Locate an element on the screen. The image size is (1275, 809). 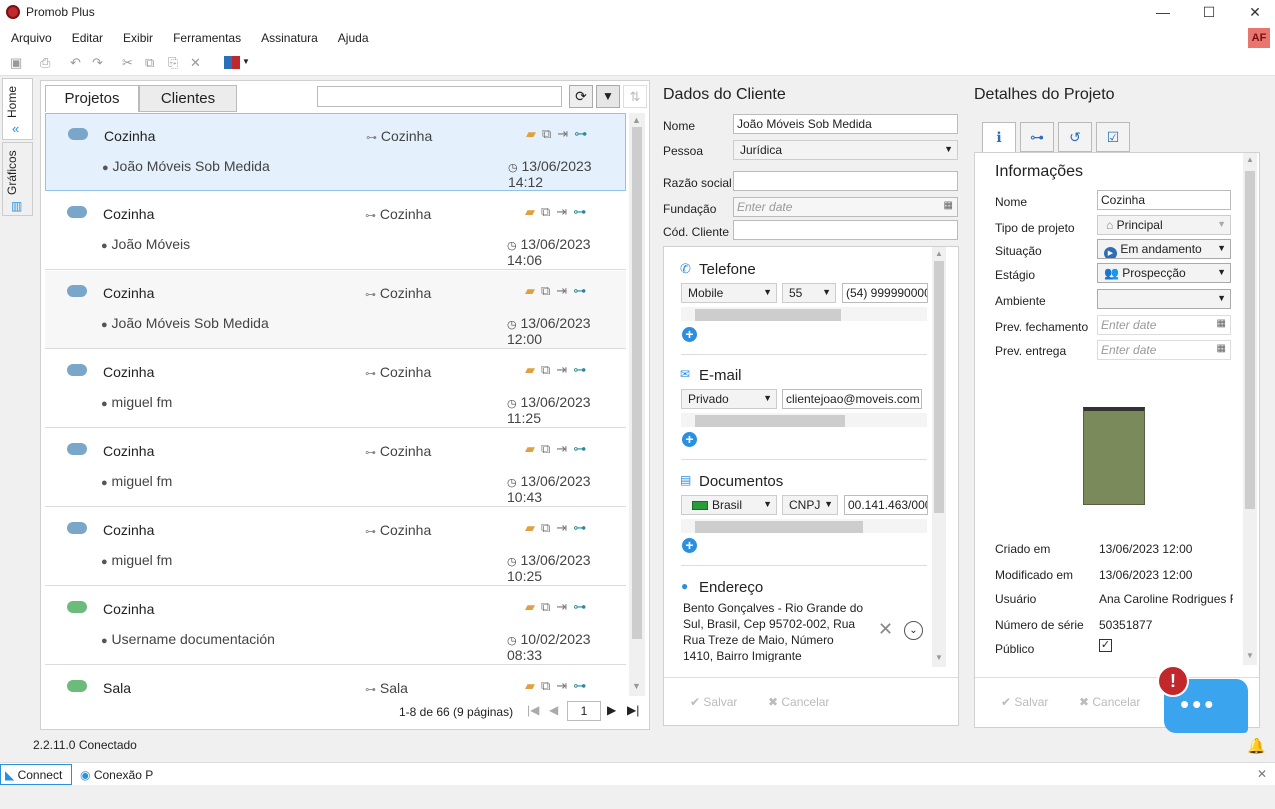
email-type-select: Privado ▼ is located at coordinates (729, 399).